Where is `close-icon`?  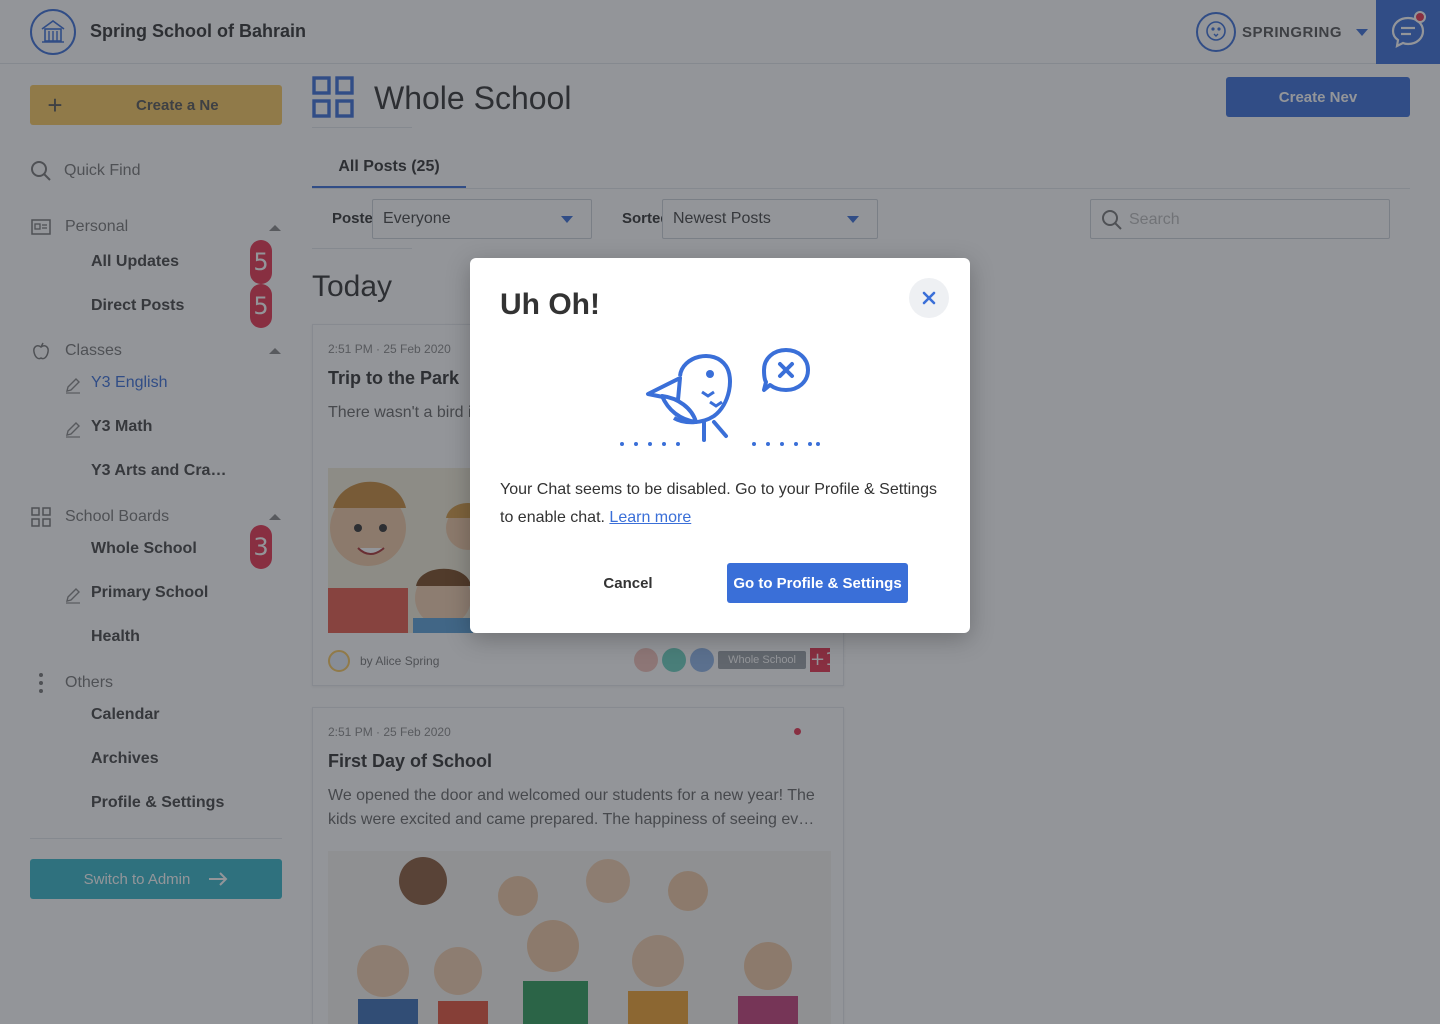 close-icon is located at coordinates (929, 298).